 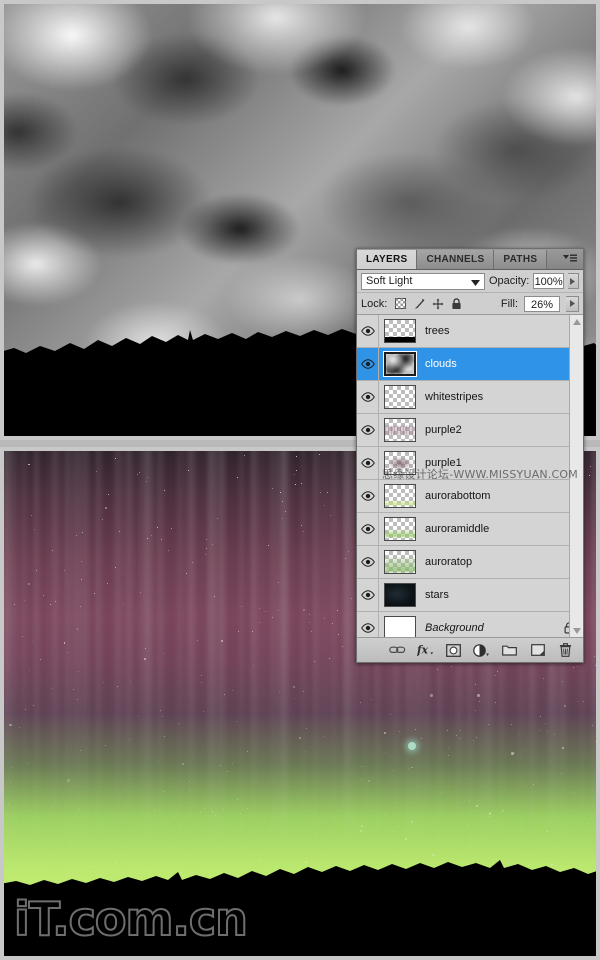 I want to click on layer-style-fx-icon: fx, so click(x=425, y=650).